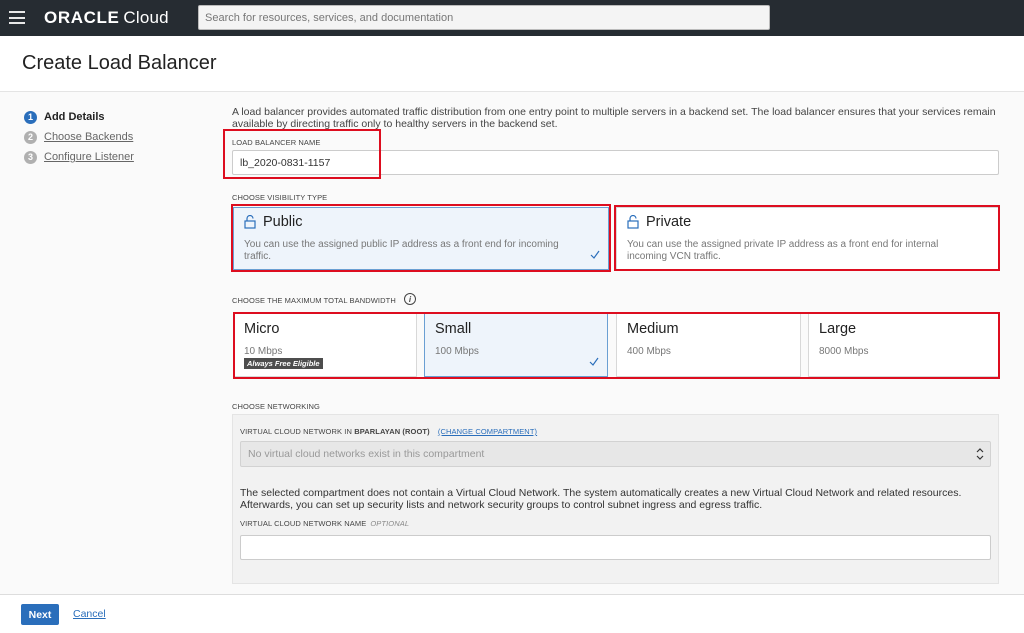 This screenshot has height=633, width=1024. Describe the element at coordinates (512, 613) in the screenshot. I see `footer-bar: Next Cancel` at that location.